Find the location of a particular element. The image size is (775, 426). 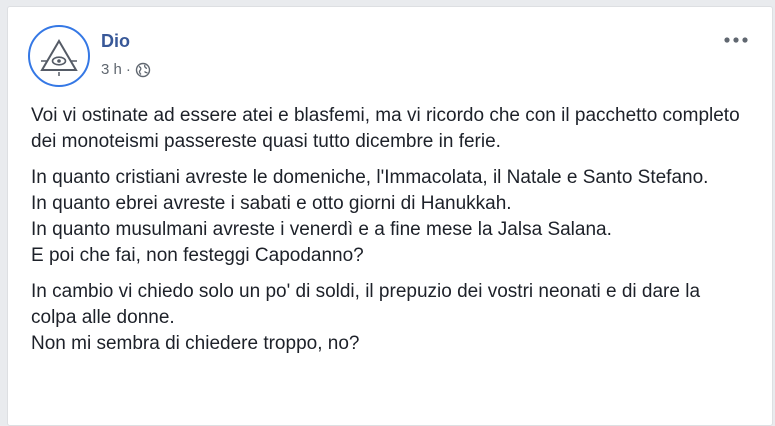

all-seeing-eye-triangle-icon is located at coordinates (59, 57).